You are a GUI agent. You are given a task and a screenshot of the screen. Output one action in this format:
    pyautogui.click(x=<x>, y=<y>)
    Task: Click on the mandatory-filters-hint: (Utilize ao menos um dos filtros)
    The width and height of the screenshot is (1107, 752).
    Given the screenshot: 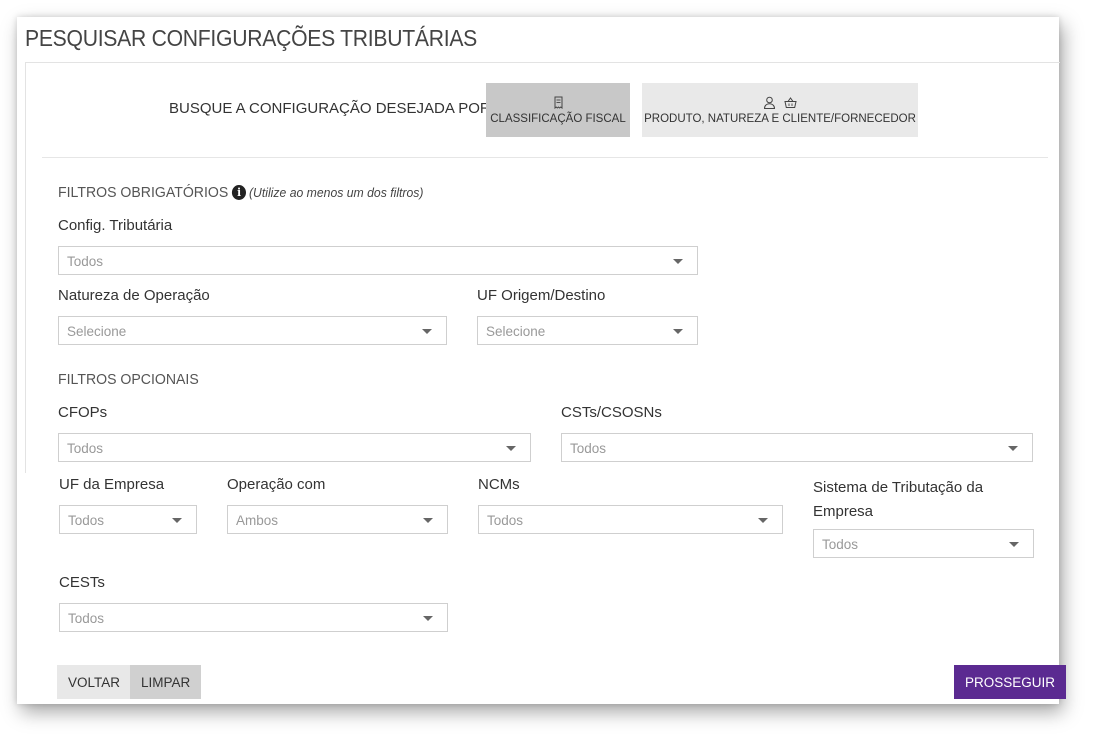 What is the action you would take?
    pyautogui.click(x=336, y=192)
    